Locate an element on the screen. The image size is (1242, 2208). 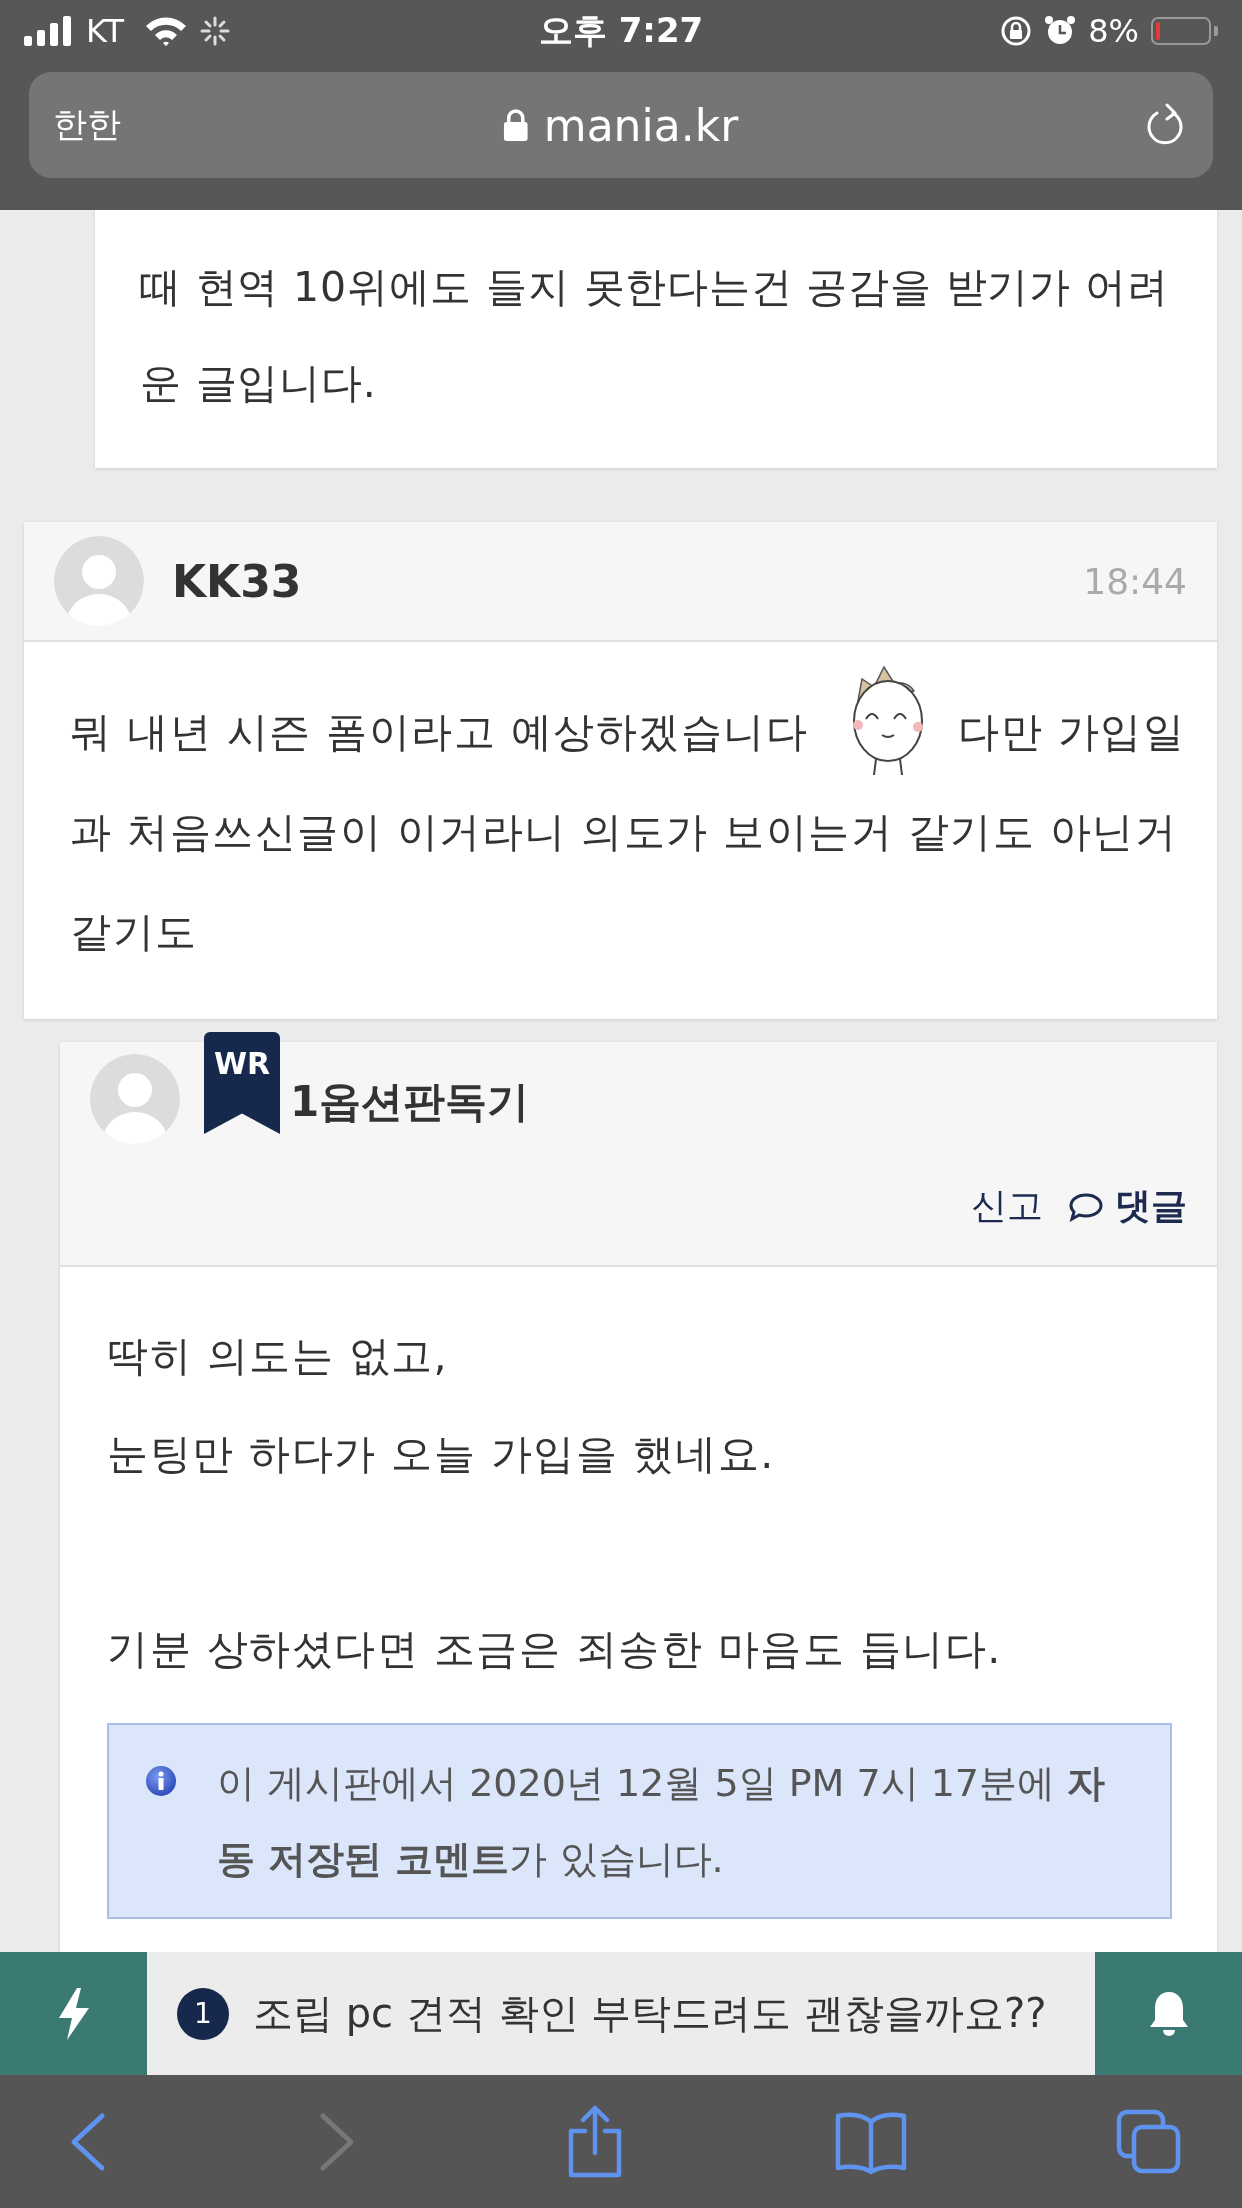
reload-icon is located at coordinates (1165, 125).